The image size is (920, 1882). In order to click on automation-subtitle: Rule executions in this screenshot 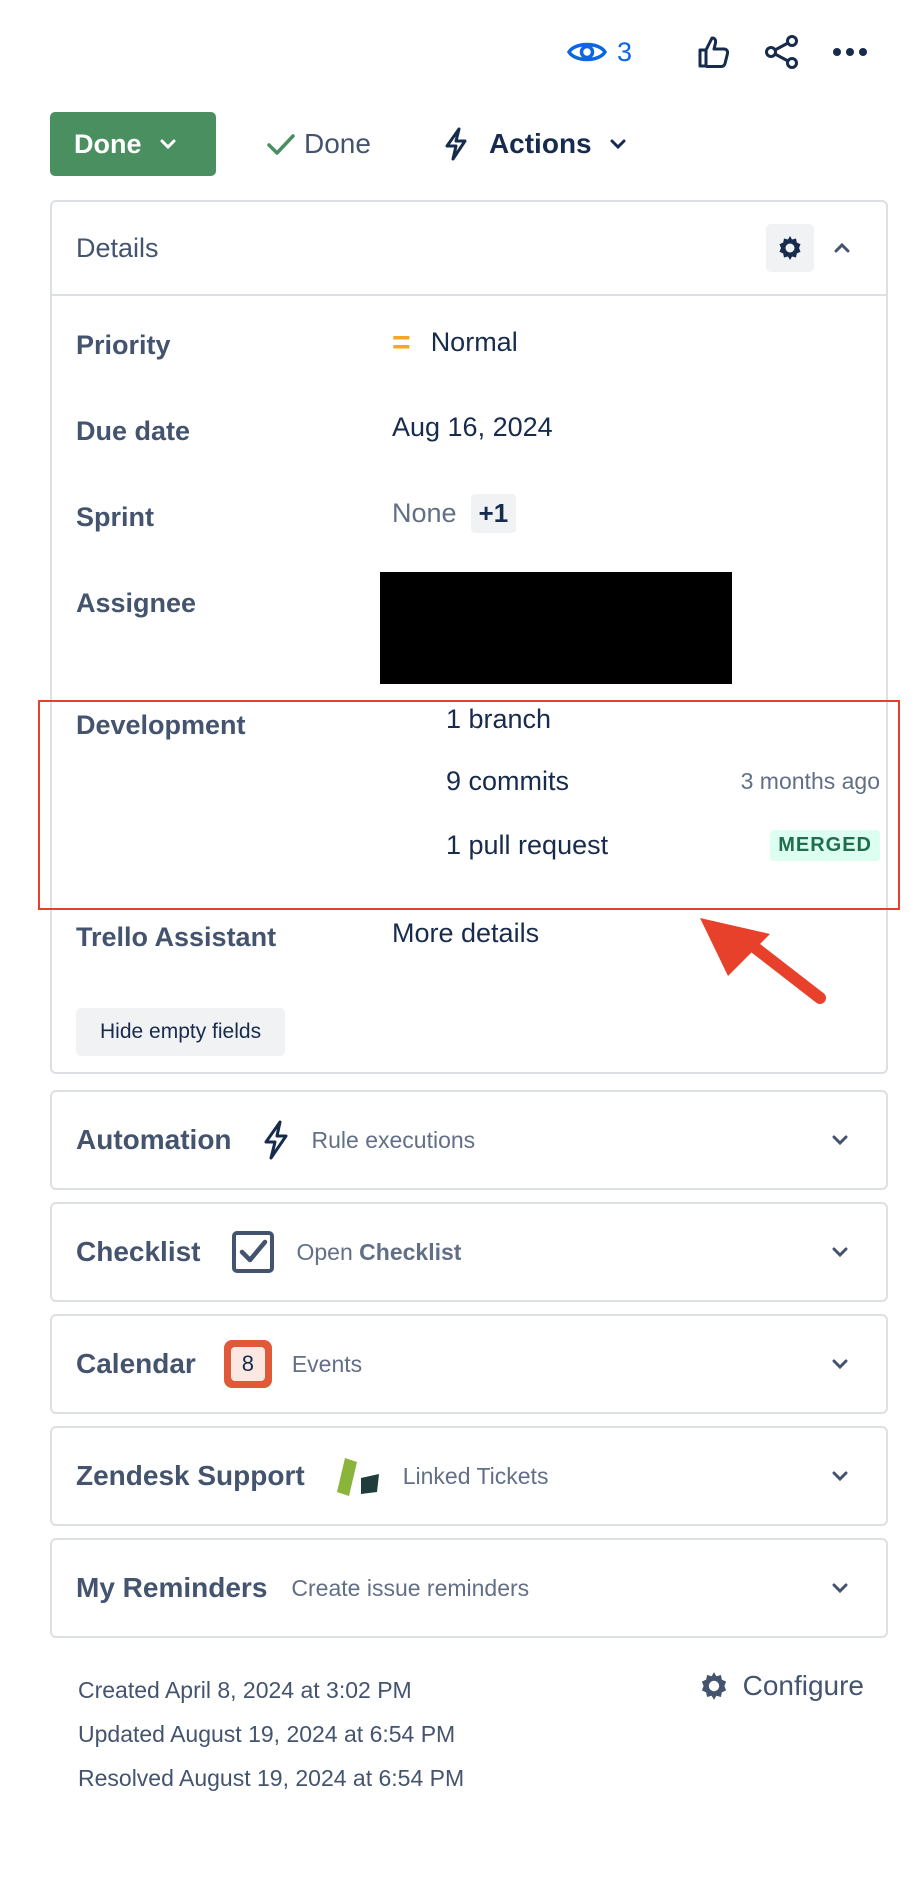, I will do `click(393, 1139)`.